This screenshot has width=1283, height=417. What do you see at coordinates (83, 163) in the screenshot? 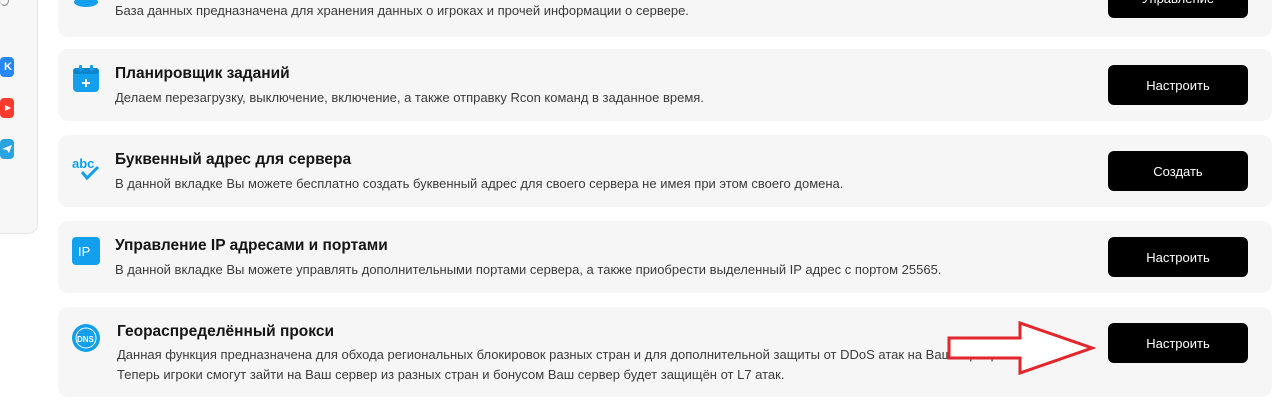
I see `svg-text: abc` at bounding box center [83, 163].